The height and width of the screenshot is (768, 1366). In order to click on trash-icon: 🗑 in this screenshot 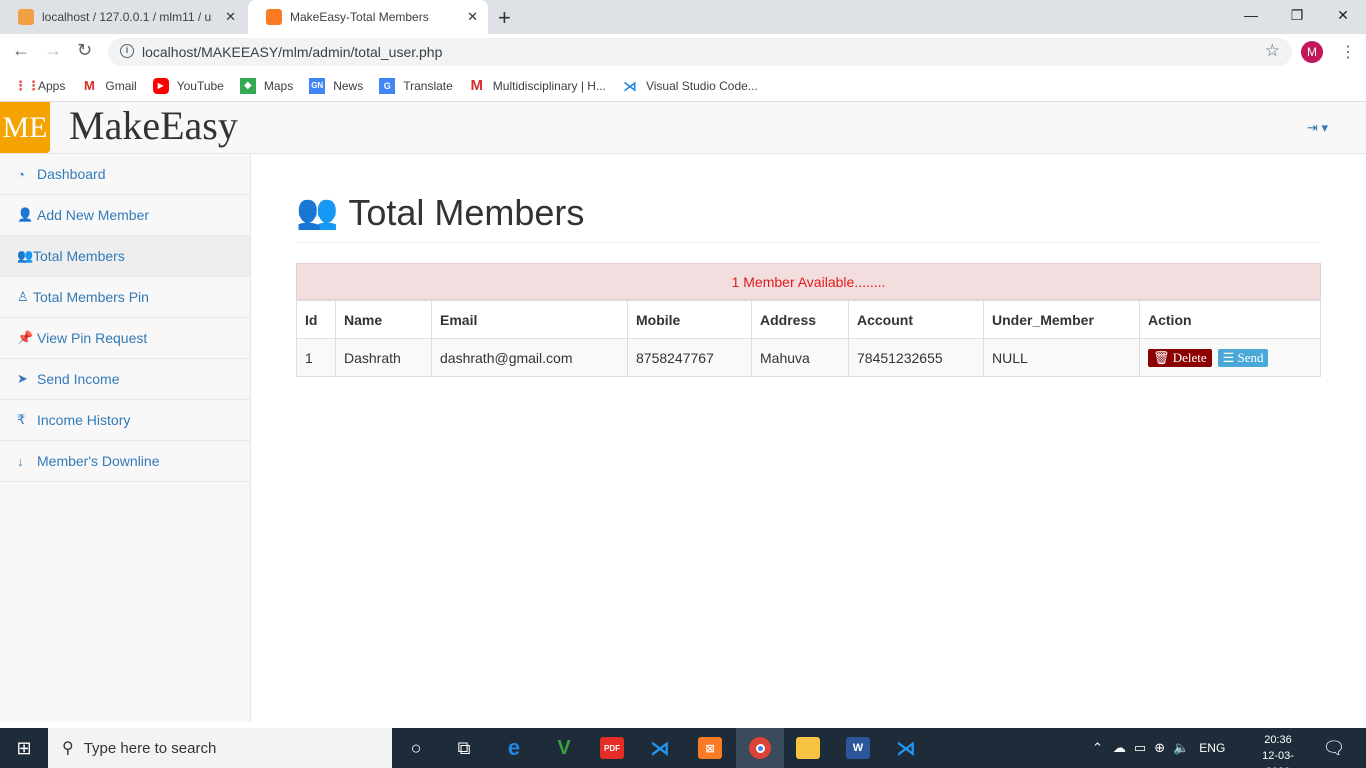, I will do `click(1161, 357)`.